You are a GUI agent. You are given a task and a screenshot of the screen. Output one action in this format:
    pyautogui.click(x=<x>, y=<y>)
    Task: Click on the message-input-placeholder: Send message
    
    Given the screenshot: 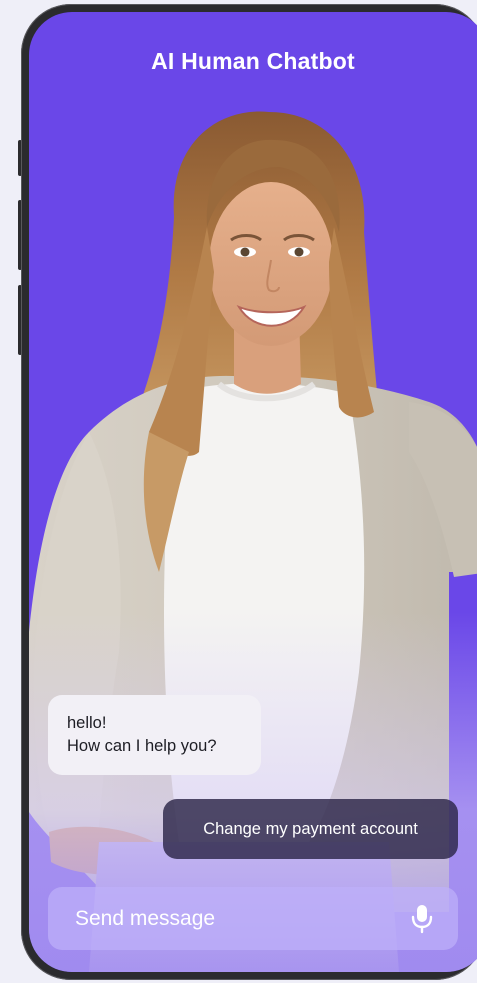 What is the action you would take?
    pyautogui.click(x=145, y=918)
    